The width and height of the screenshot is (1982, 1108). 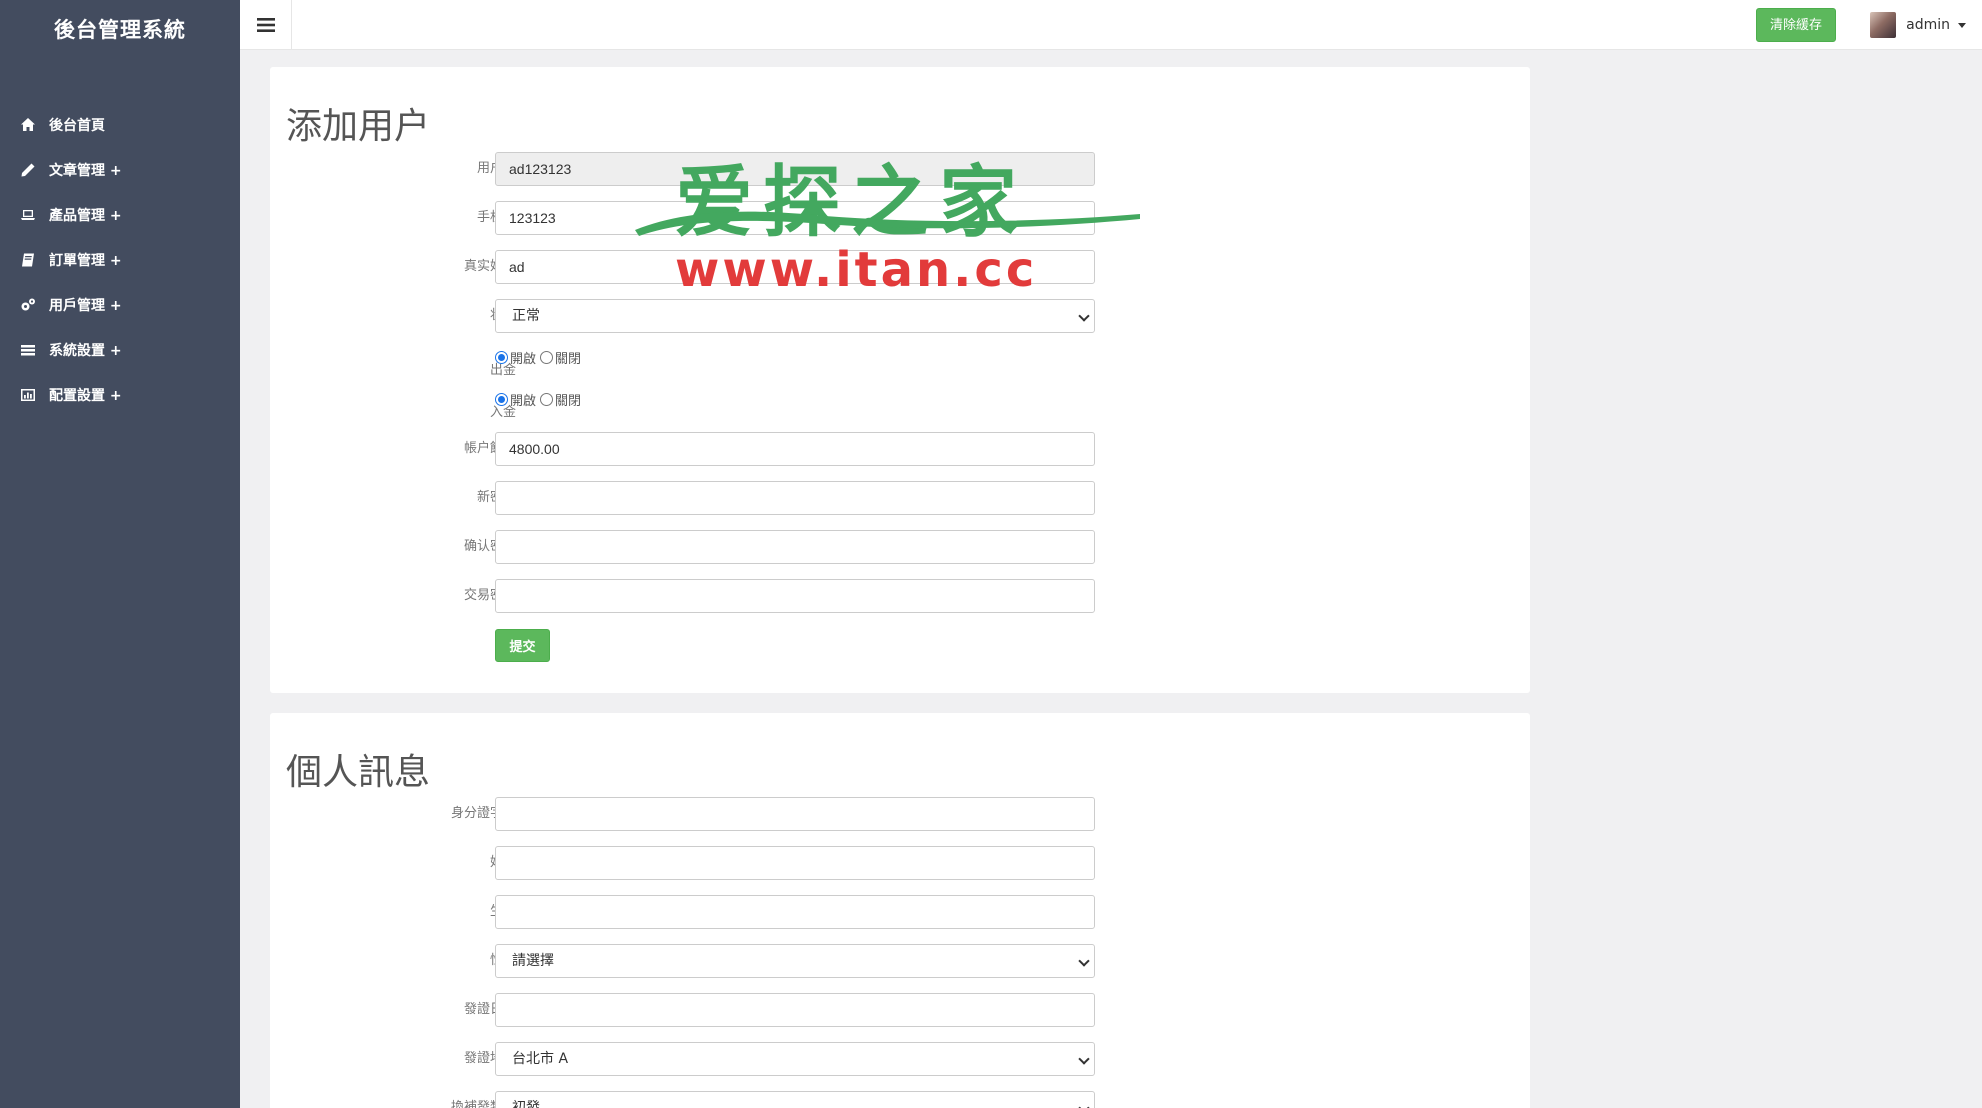 What do you see at coordinates (1883, 25) in the screenshot?
I see `avatar` at bounding box center [1883, 25].